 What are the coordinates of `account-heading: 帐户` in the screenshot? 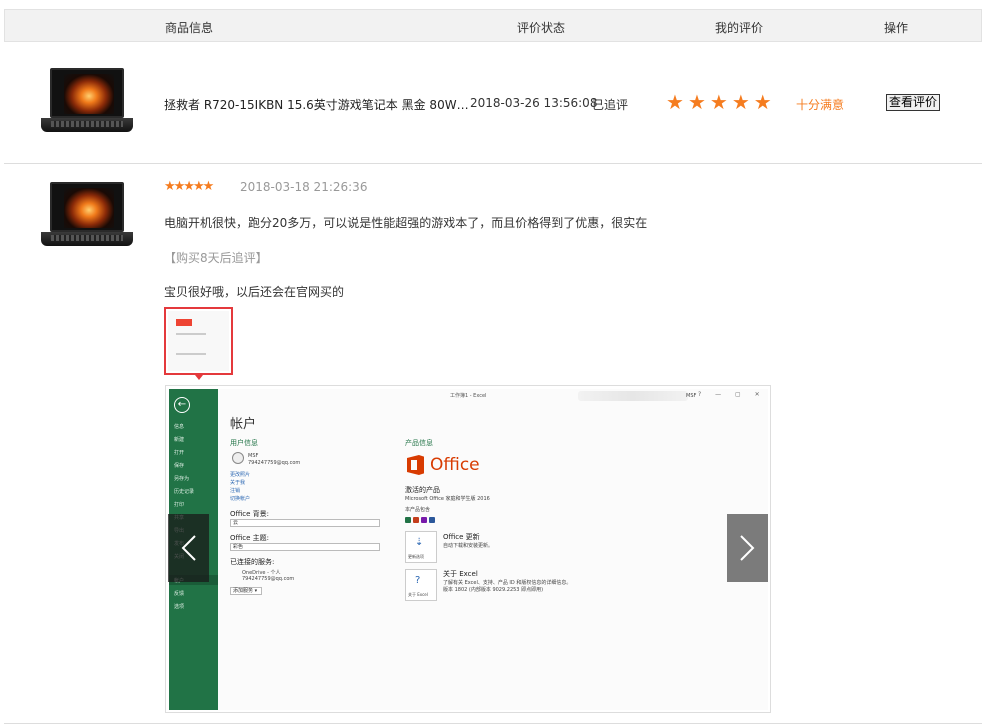 It's located at (243, 424).